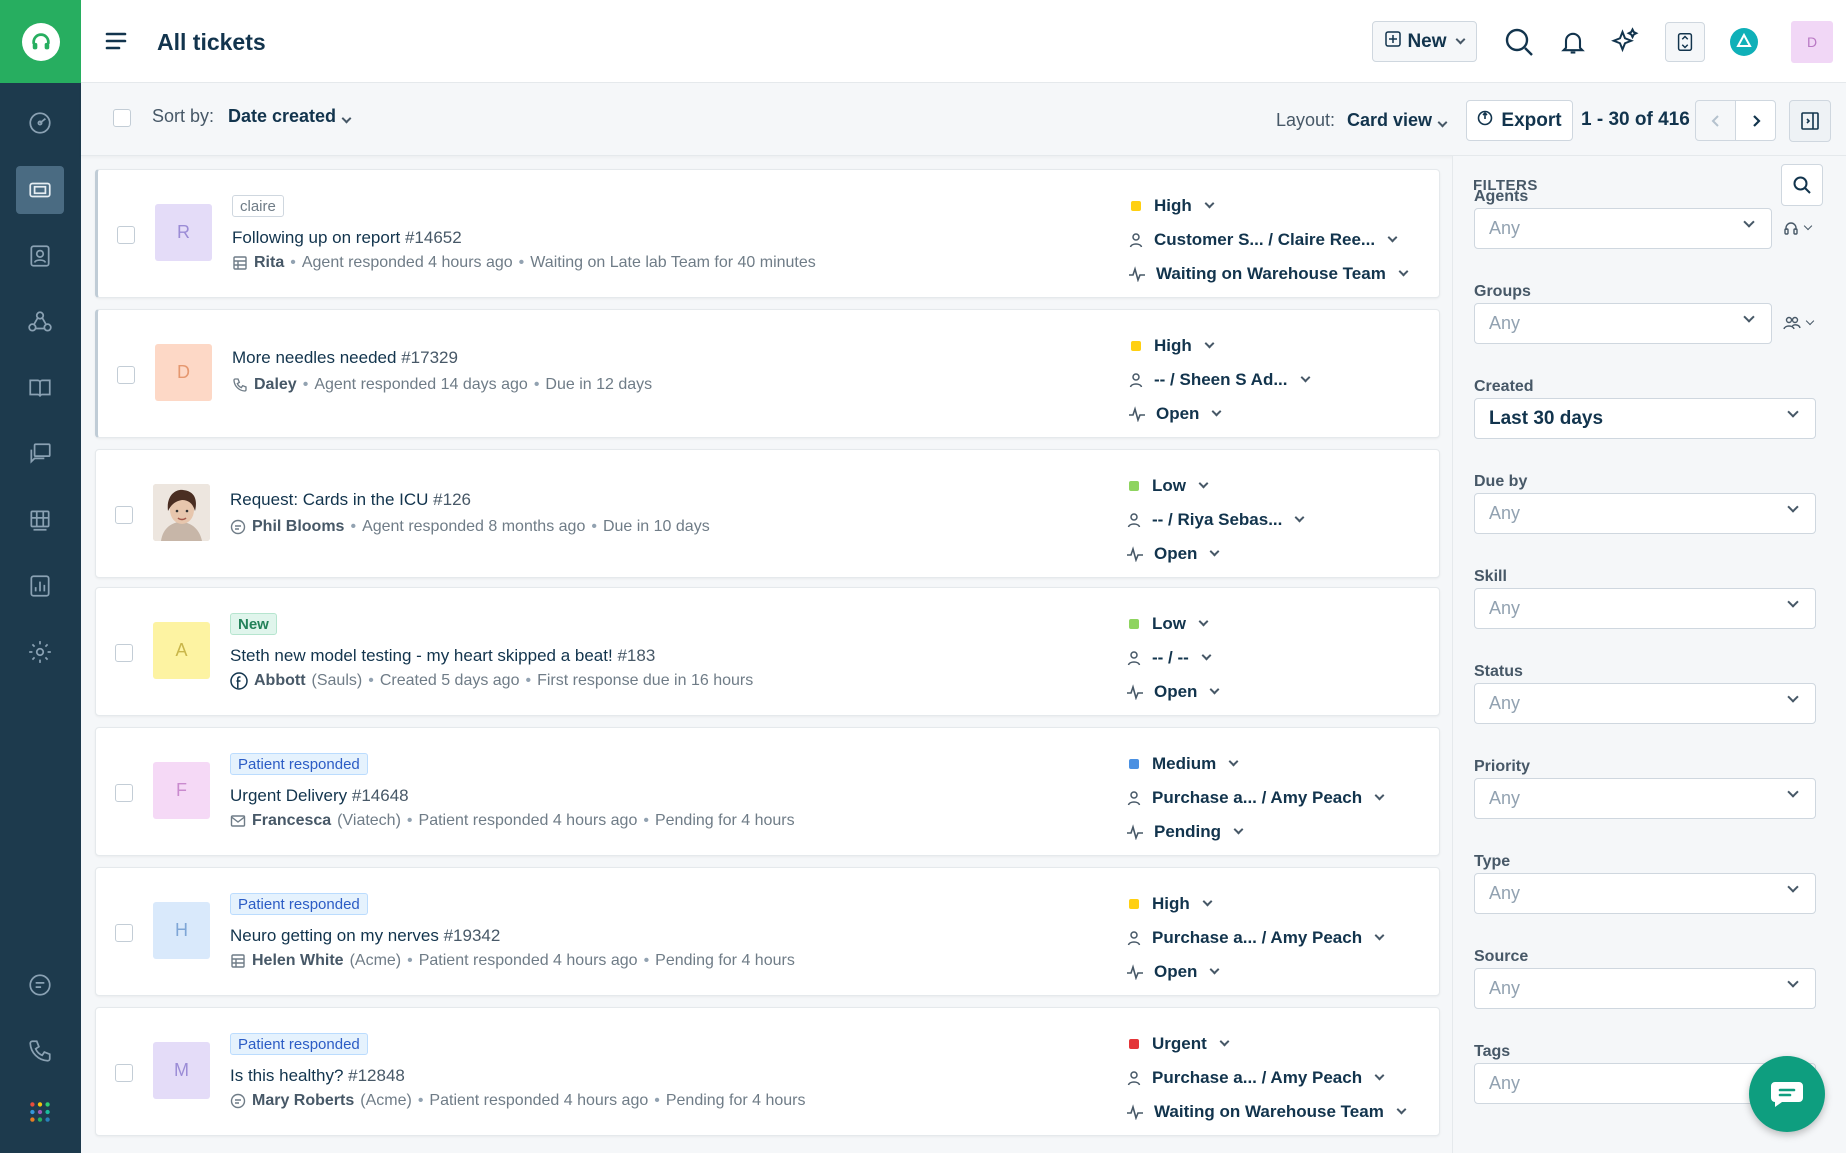 This screenshot has height=1153, width=1846. I want to click on filter-select-type: Any, so click(1645, 893).